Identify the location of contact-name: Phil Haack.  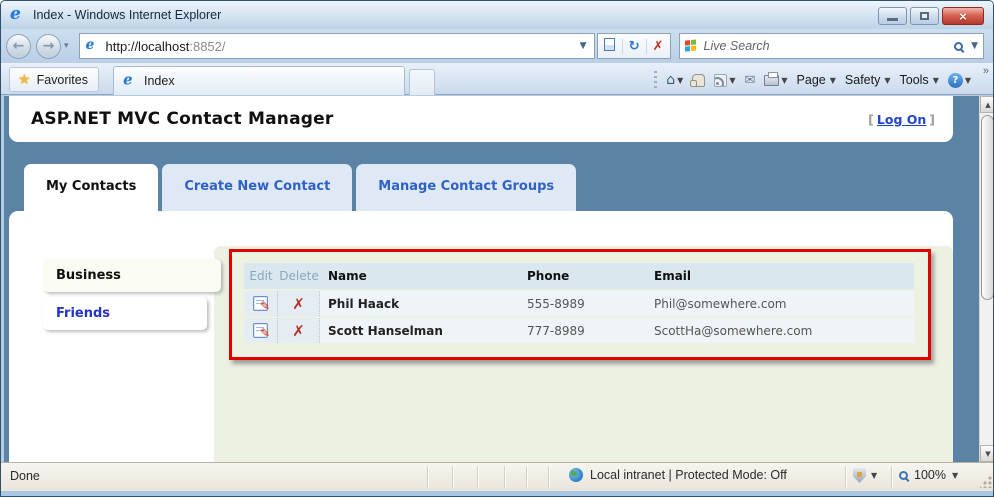
(419, 303).